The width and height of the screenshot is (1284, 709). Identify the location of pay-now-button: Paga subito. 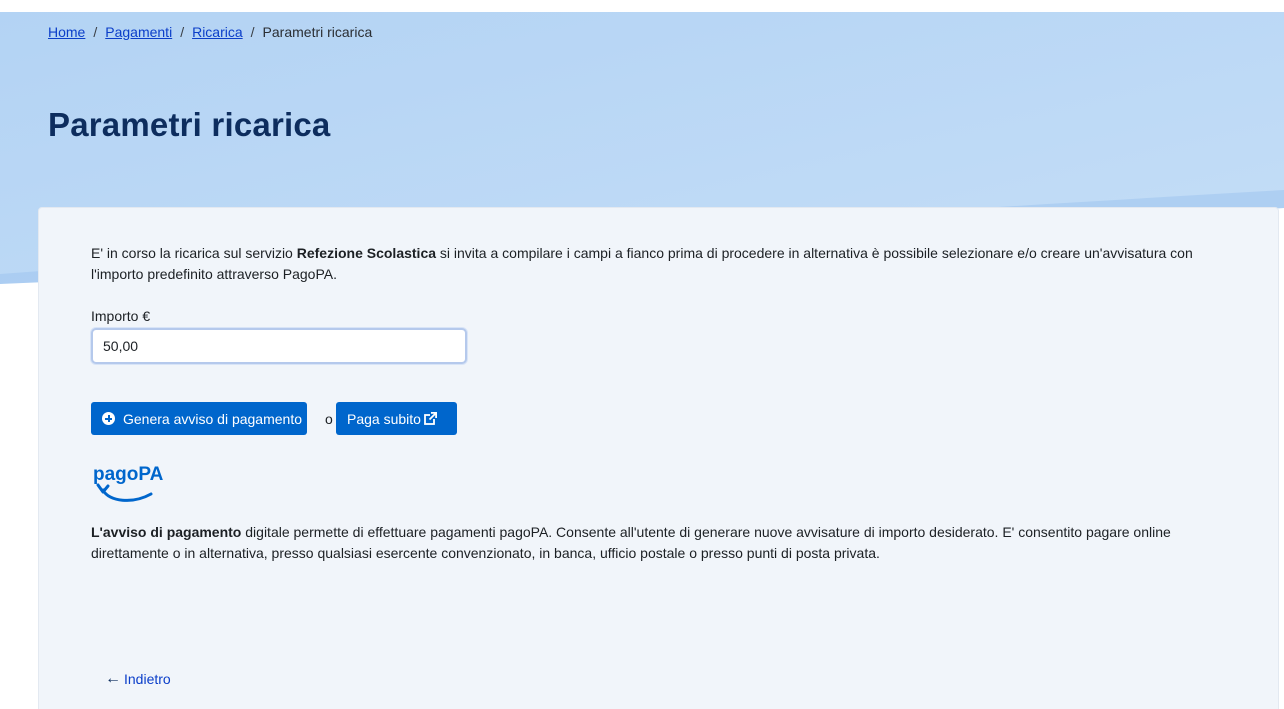
(396, 418).